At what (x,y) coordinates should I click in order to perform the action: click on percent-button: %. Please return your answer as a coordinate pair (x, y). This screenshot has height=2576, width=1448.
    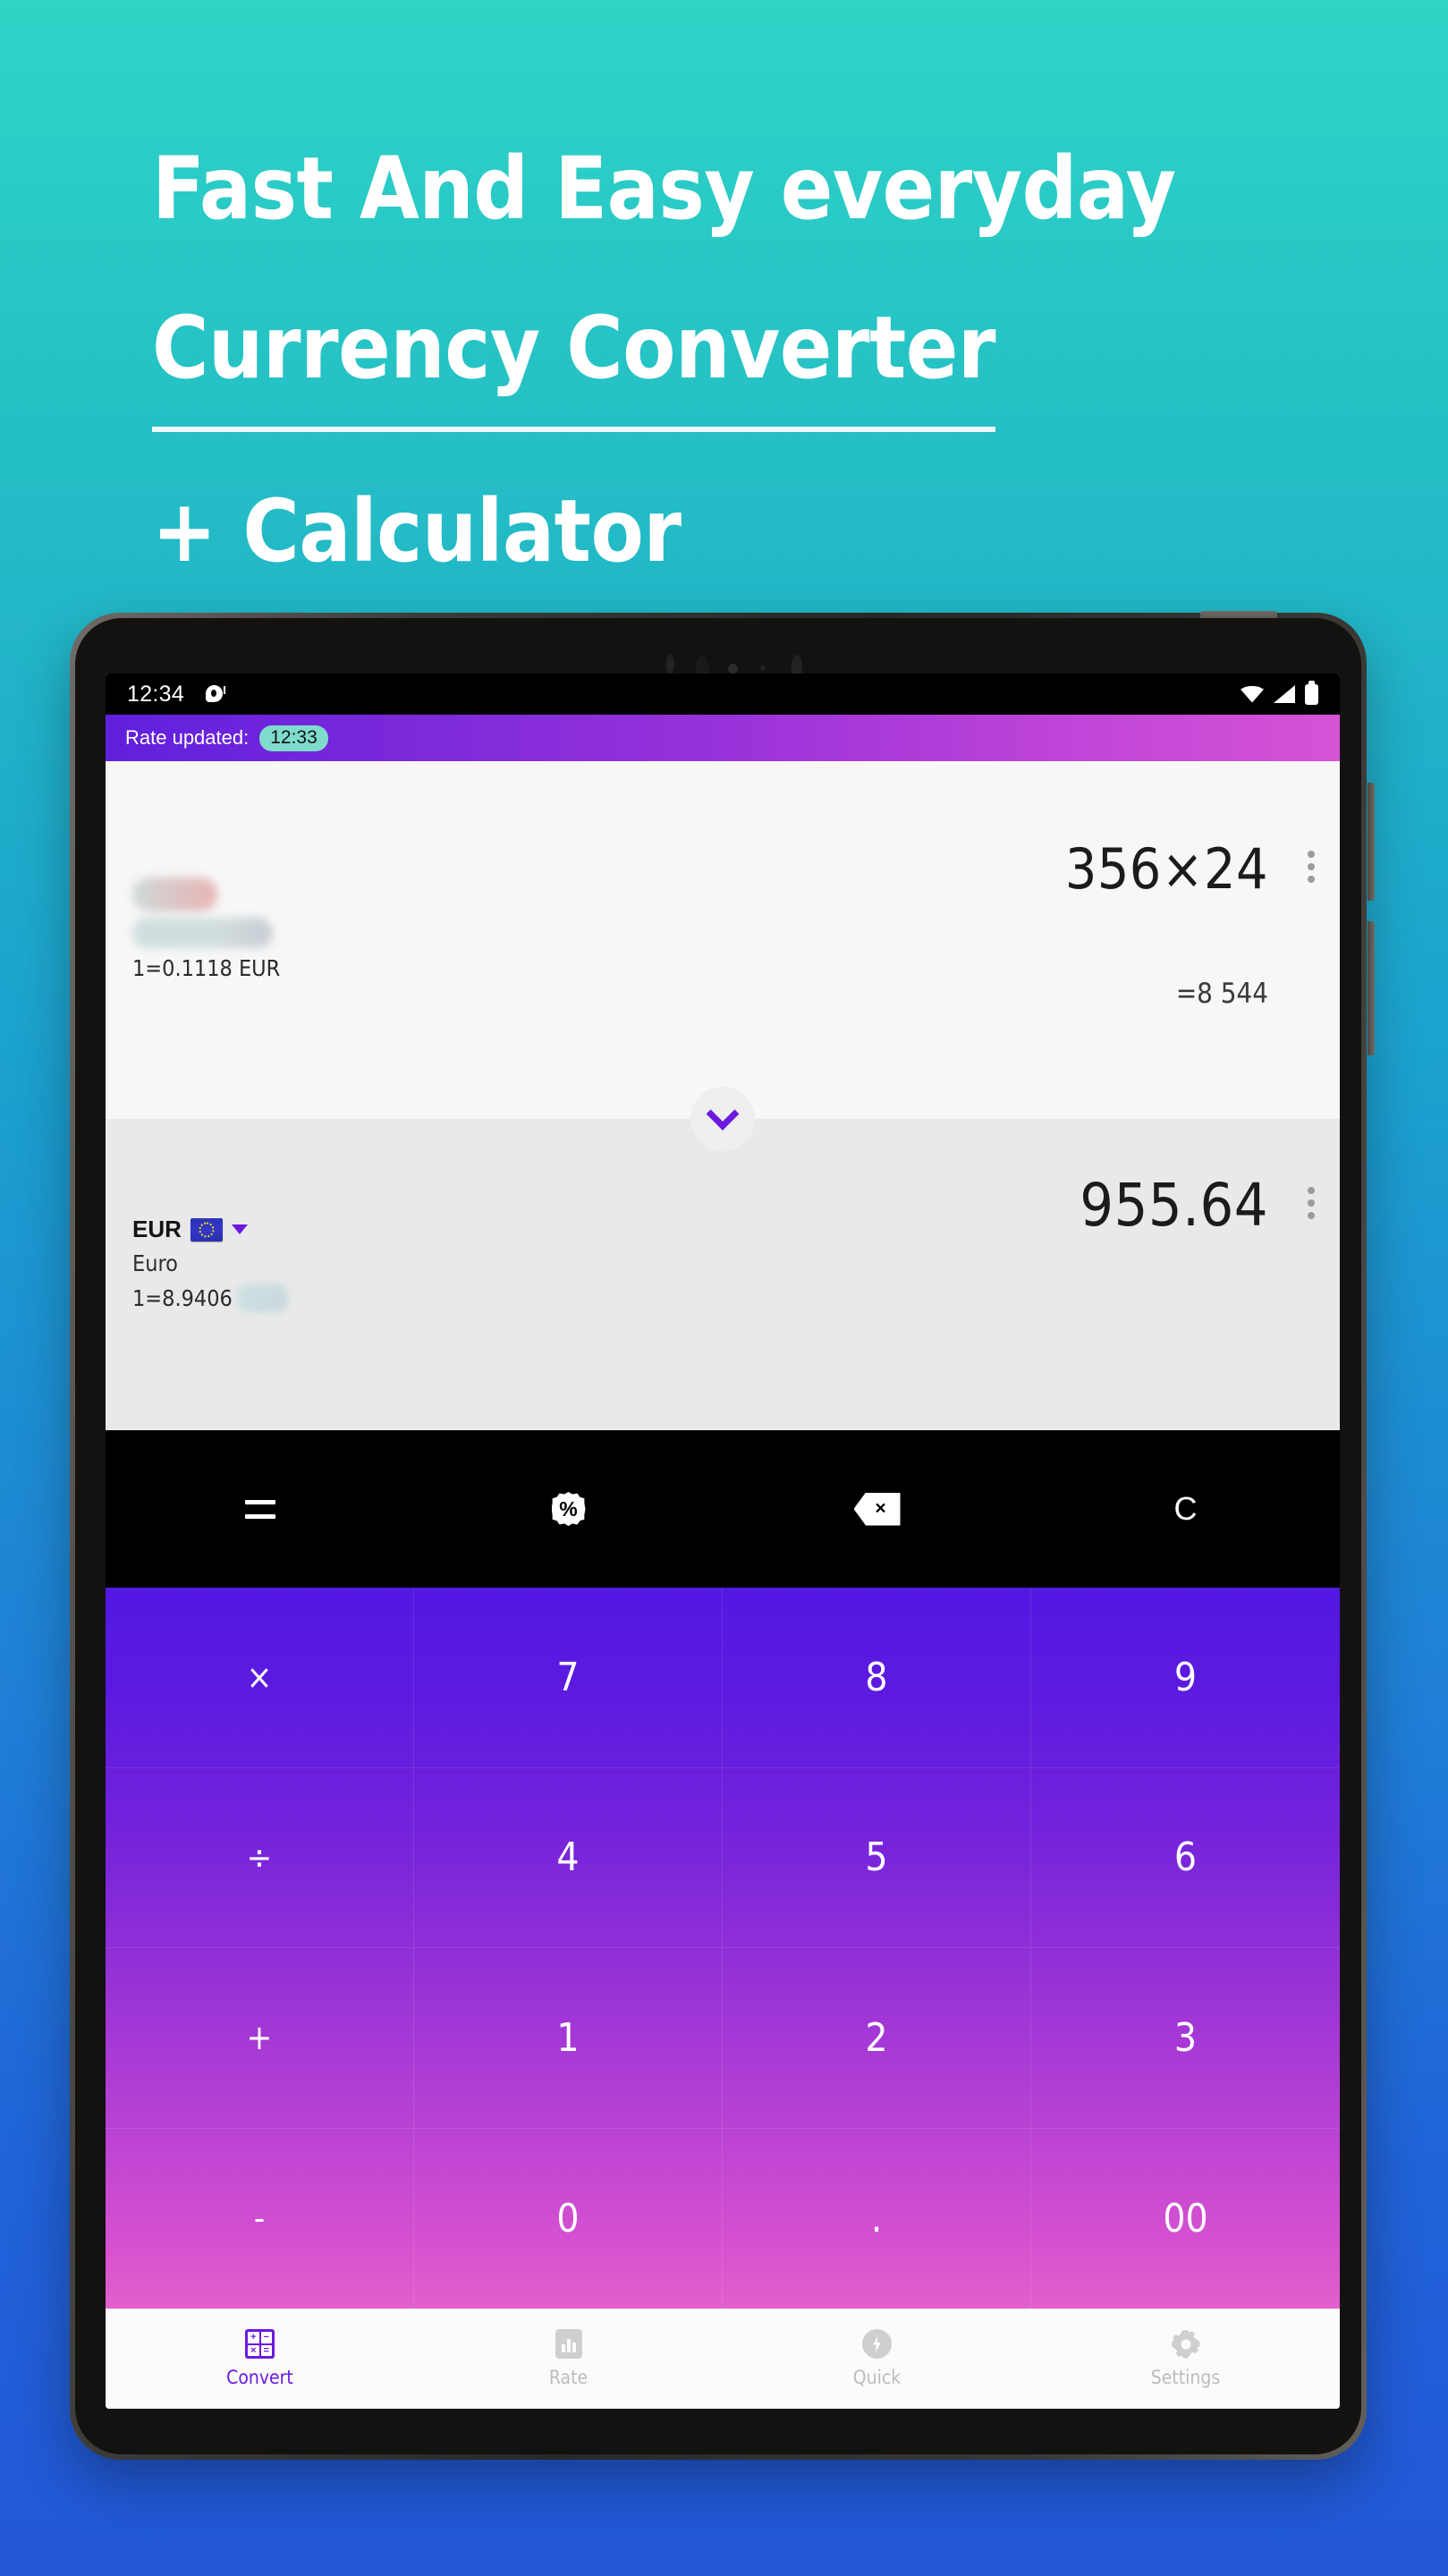
    Looking at the image, I should click on (568, 1509).